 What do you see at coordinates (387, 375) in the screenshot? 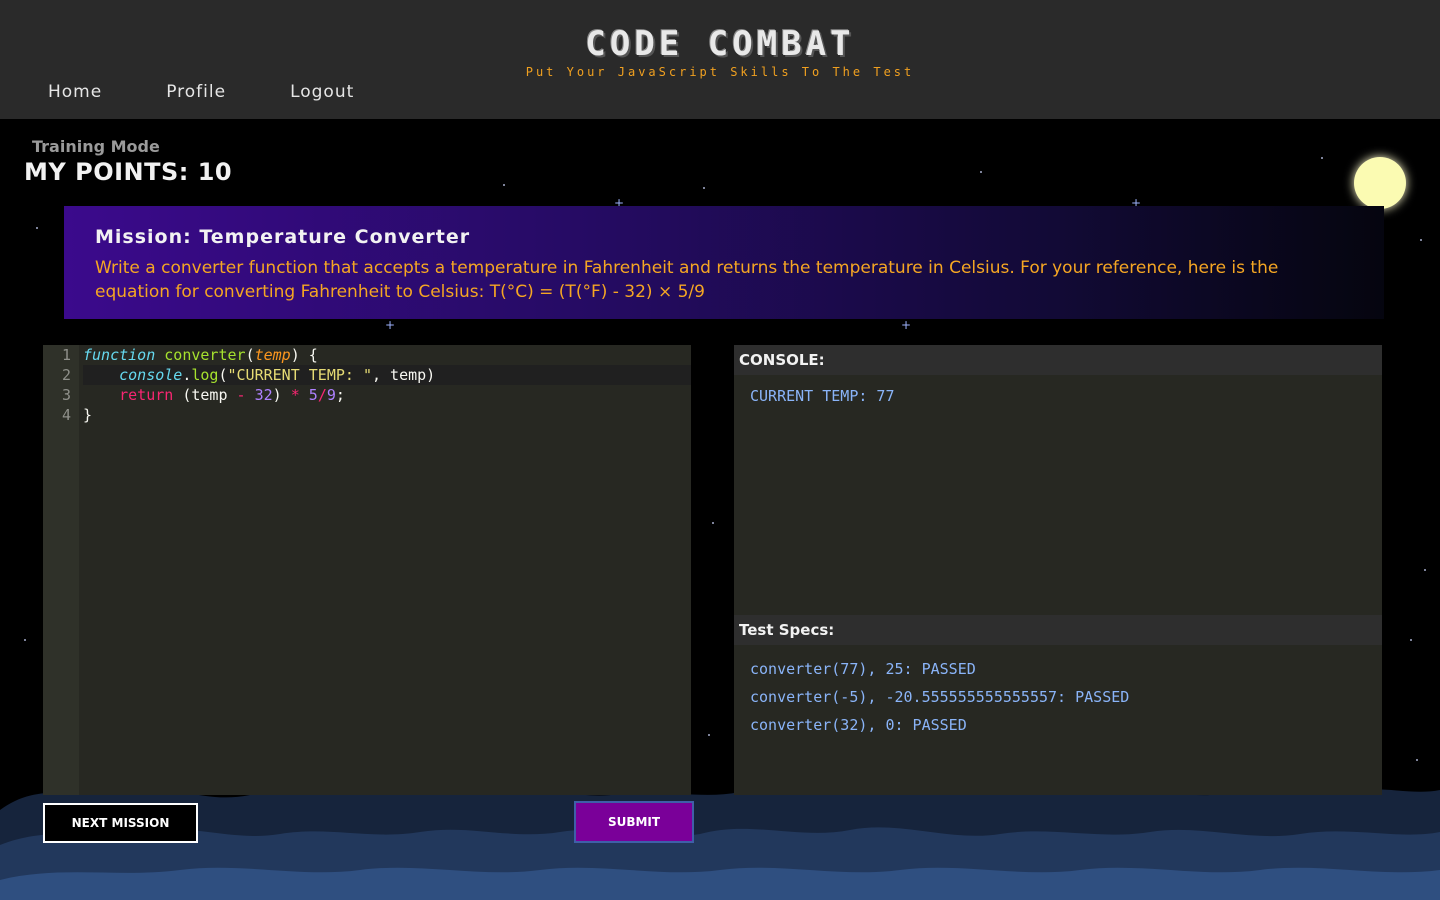
I see `code-line: console.log("CURRENT TEMP: ", temp)` at bounding box center [387, 375].